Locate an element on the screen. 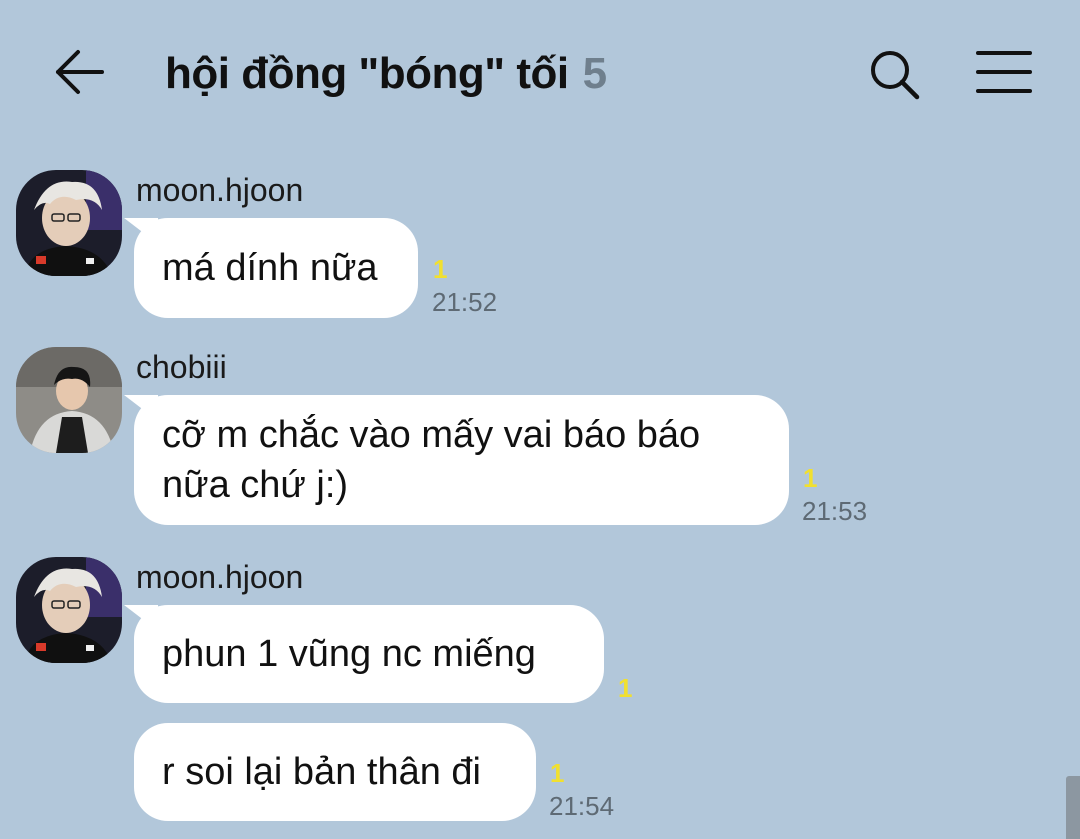 The image size is (1080, 839). message-bubble: má dính nữa is located at coordinates (276, 268).